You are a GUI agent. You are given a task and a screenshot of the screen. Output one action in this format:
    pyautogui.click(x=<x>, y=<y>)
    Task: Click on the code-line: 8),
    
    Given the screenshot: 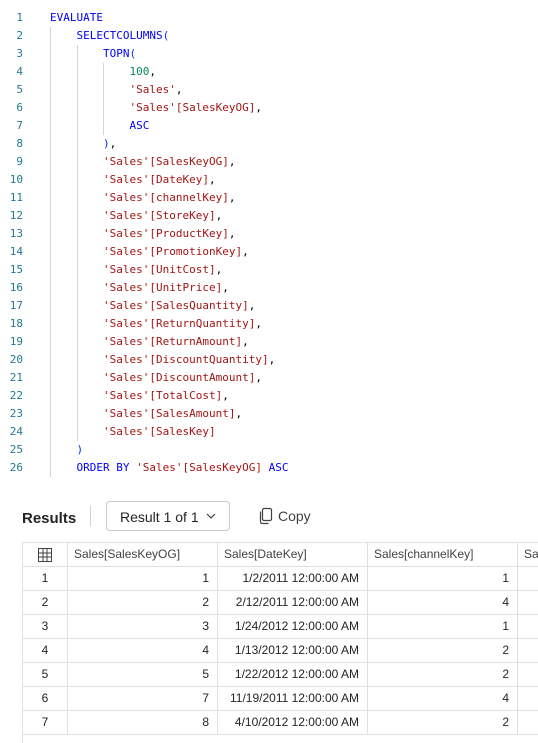 What is the action you would take?
    pyautogui.click(x=269, y=144)
    